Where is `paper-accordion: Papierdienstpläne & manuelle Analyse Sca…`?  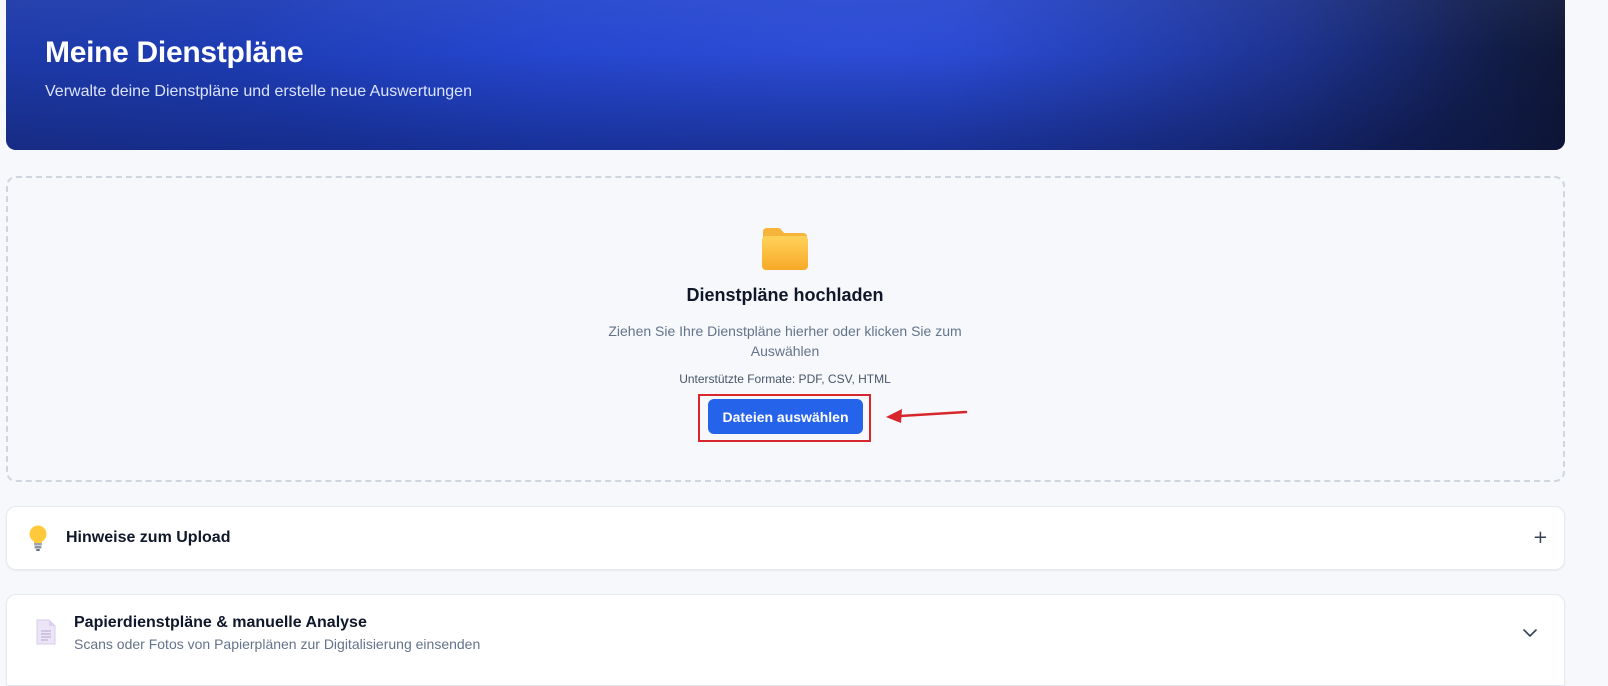 paper-accordion: Papierdienstpläne & manuelle Analyse Sca… is located at coordinates (785, 640).